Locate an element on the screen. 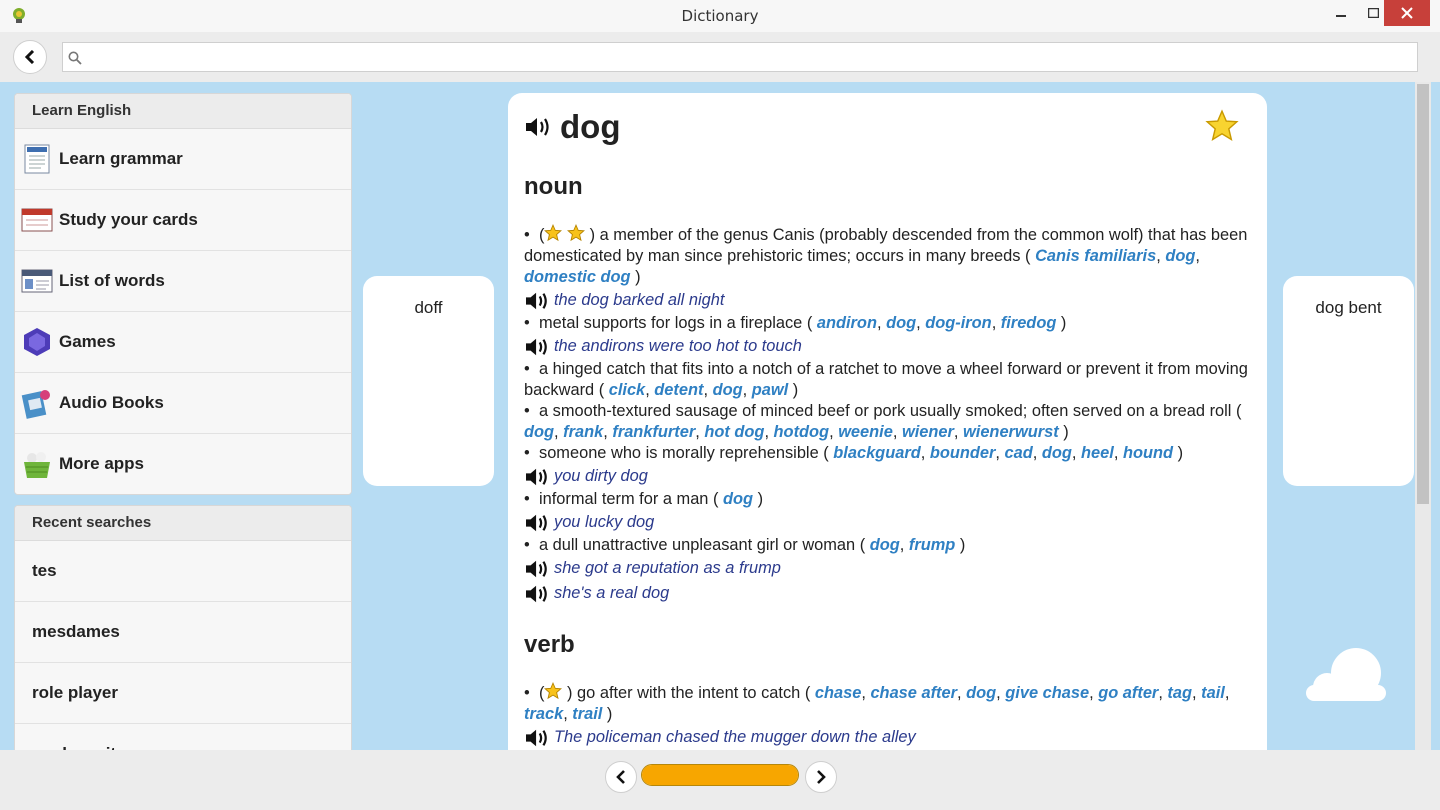 The image size is (1440, 810). synonym-link: weenie is located at coordinates (865, 432).